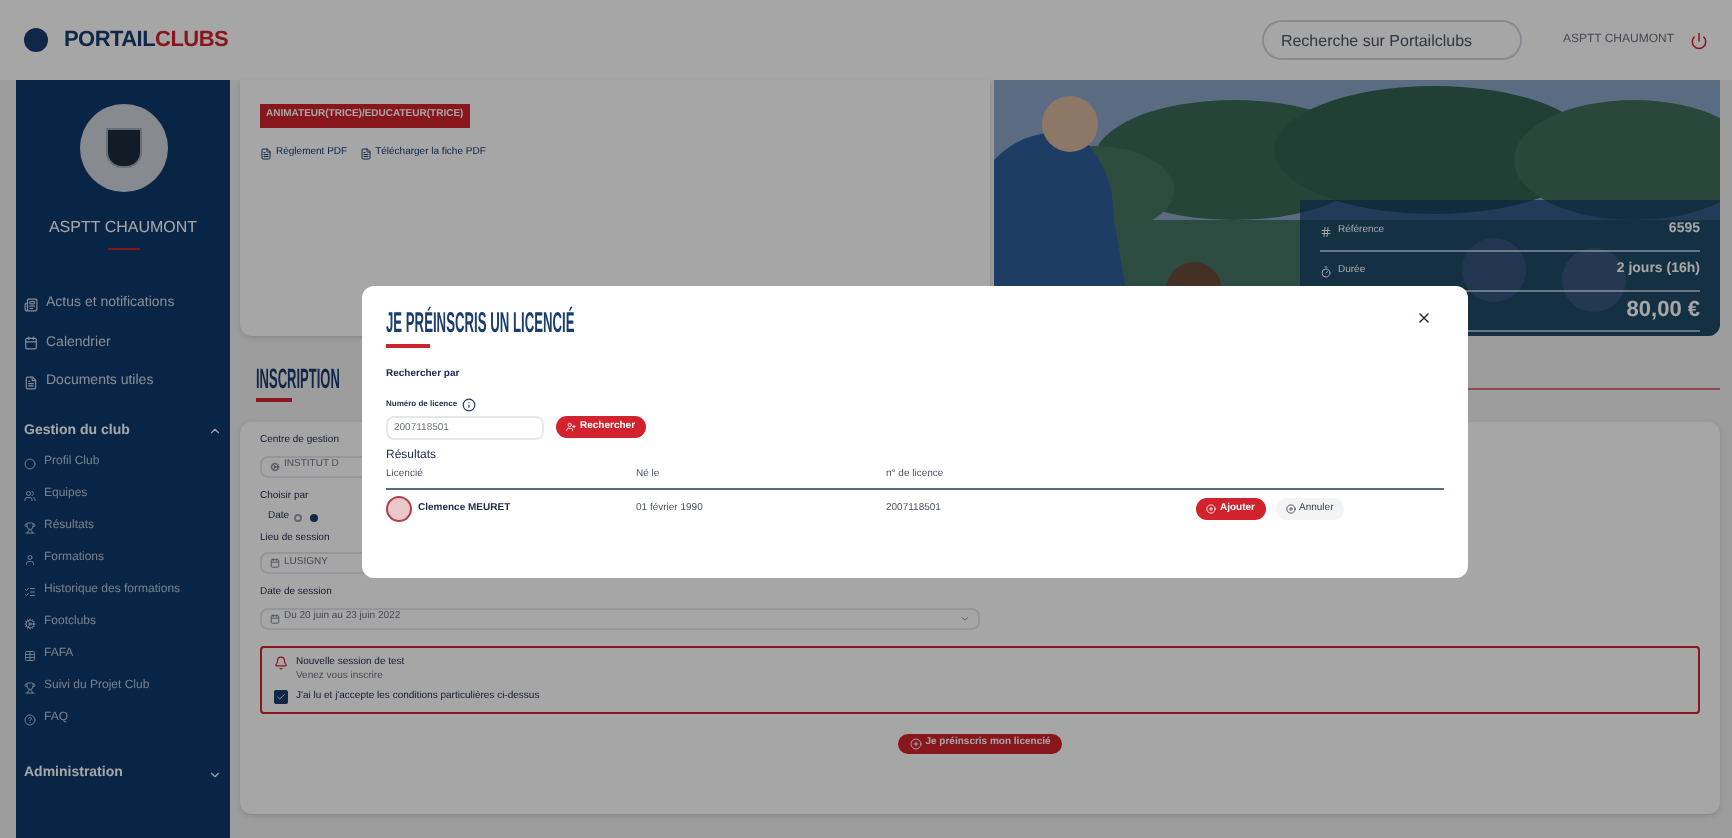 The width and height of the screenshot is (1732, 838). Describe the element at coordinates (1663, 311) in the screenshot. I see `info-value: 80,00 €` at that location.